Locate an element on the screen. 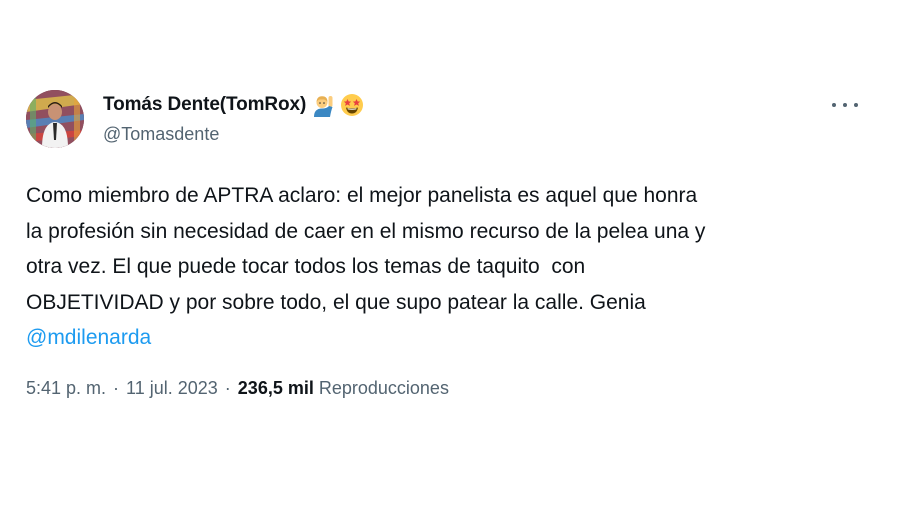 The image size is (900, 505). author-name-row: Tomás Dente(TomRox) is located at coordinates (233, 105).